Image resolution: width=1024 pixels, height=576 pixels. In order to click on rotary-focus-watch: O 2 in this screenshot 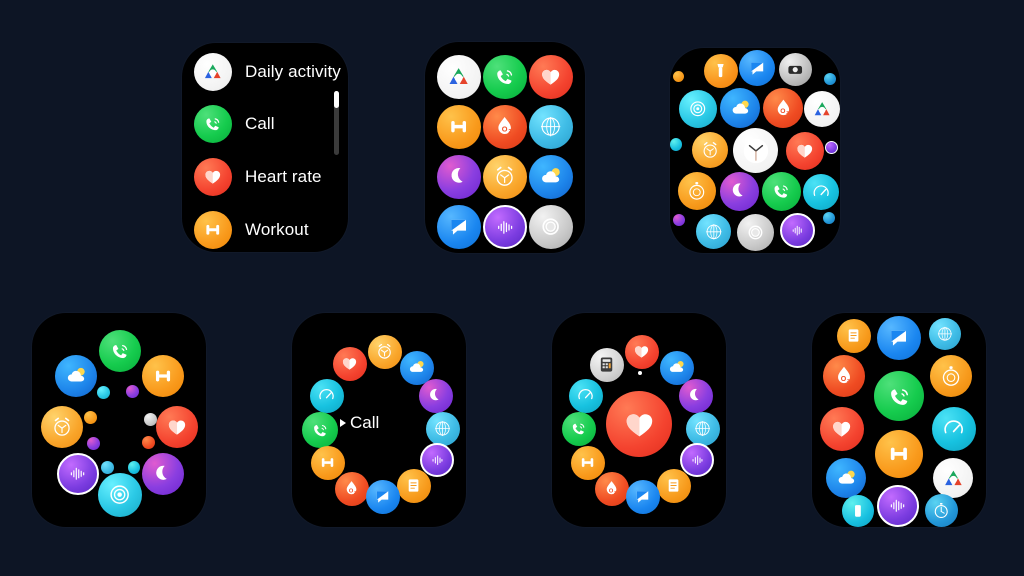, I will do `click(639, 420)`.